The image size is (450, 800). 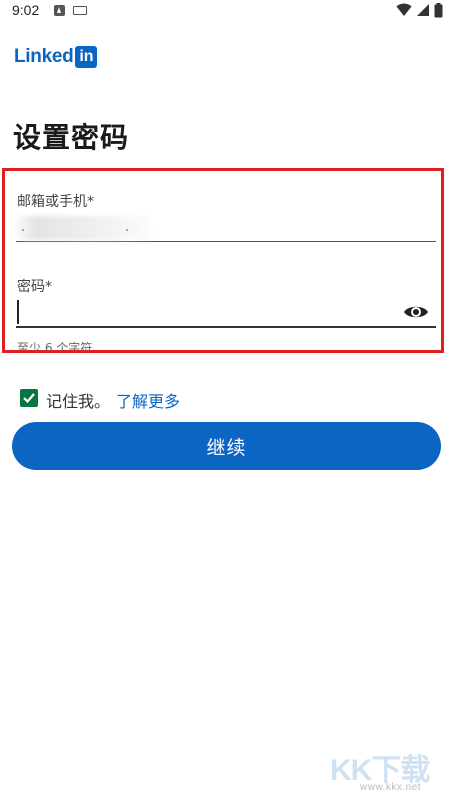 What do you see at coordinates (55, 202) in the screenshot?
I see `email-label: 邮箱或手机*` at bounding box center [55, 202].